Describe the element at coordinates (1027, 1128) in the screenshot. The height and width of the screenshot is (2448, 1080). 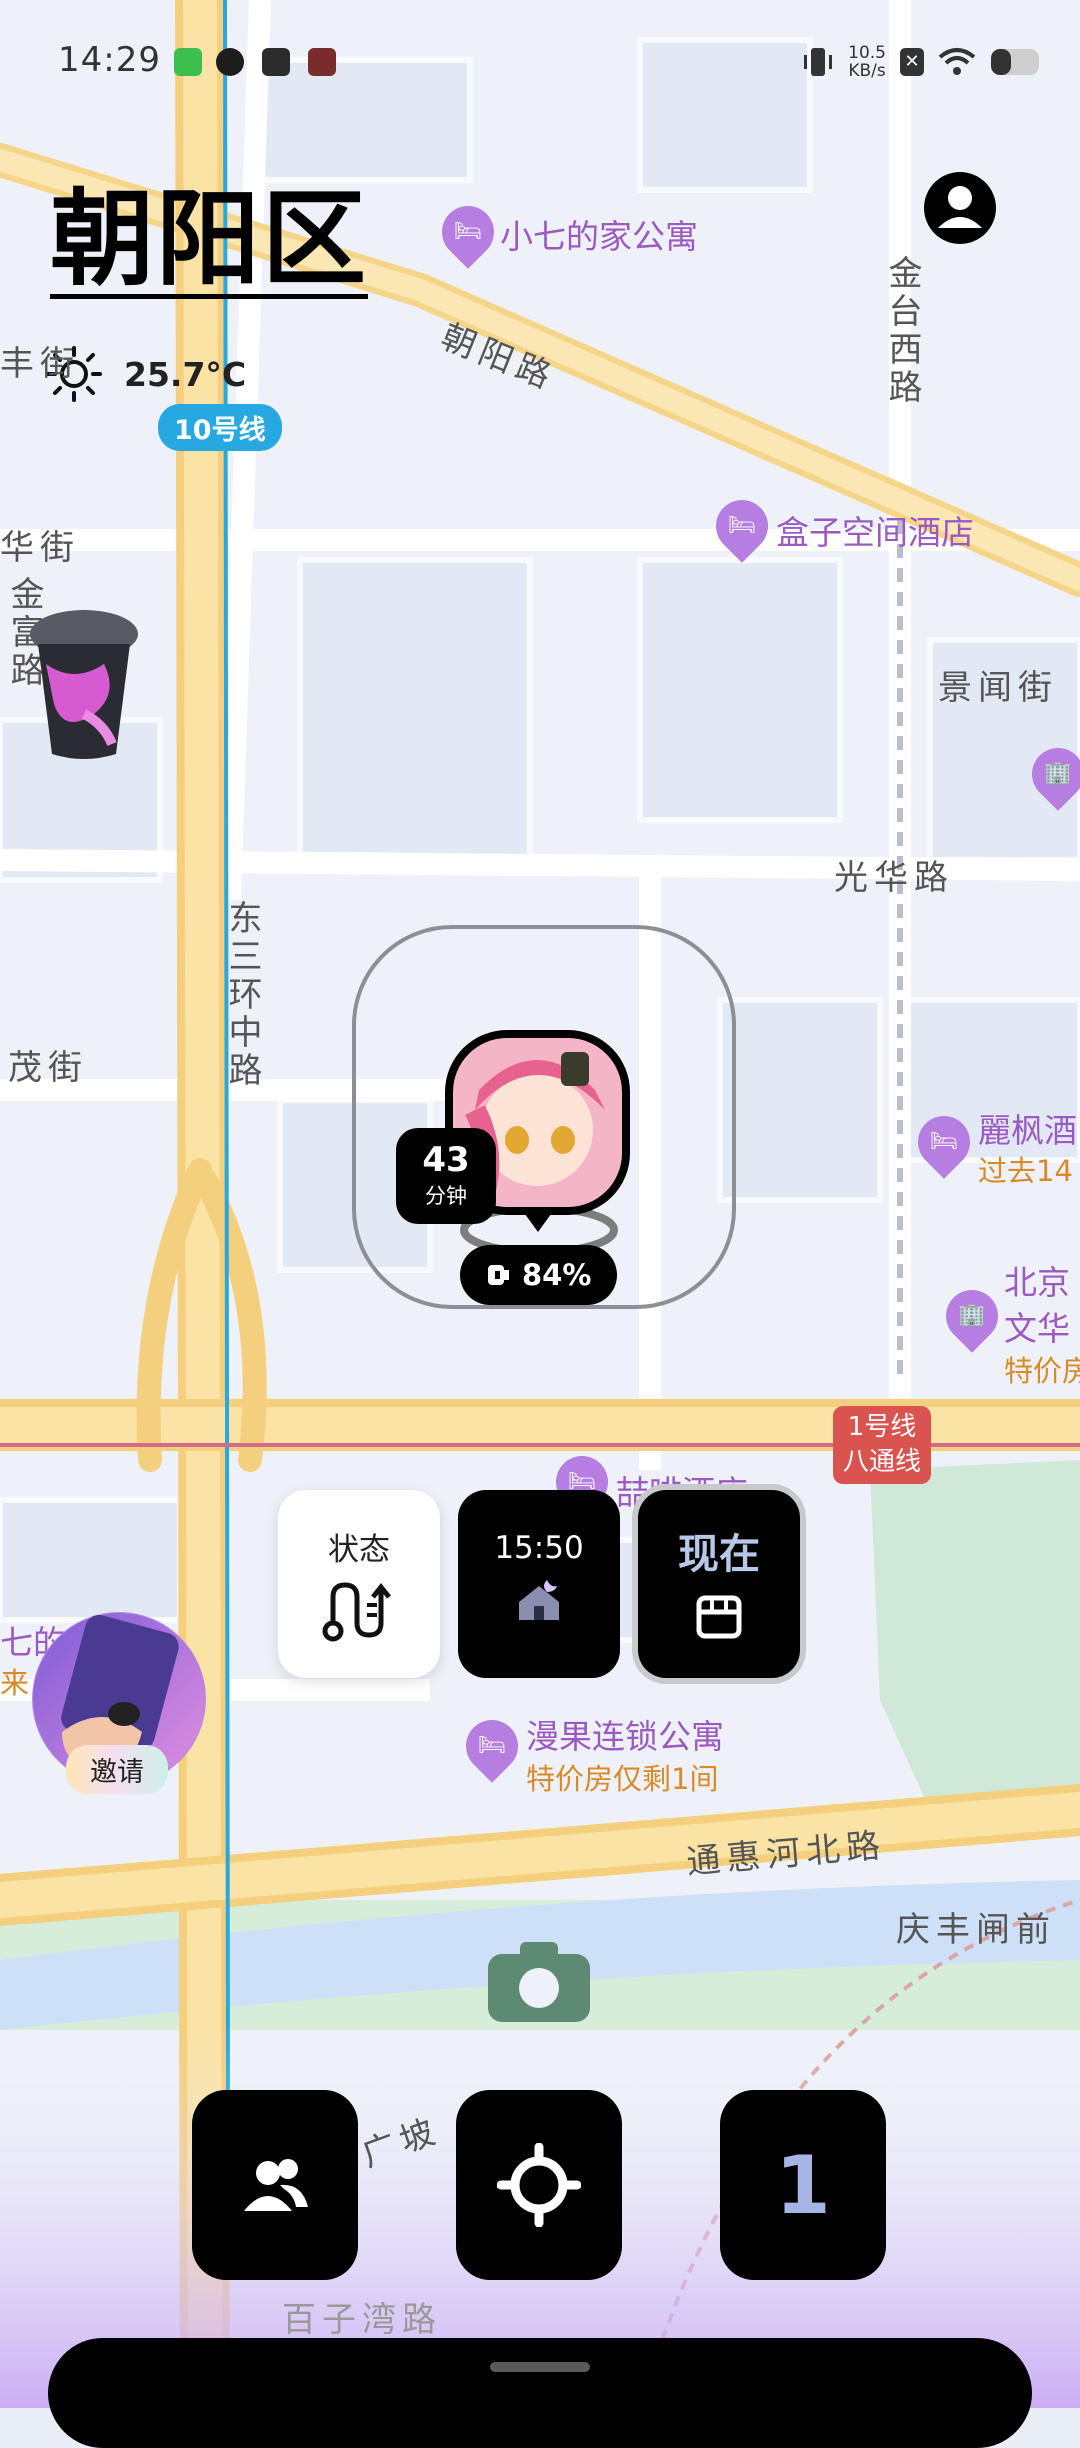
I see `poi-lifeng-hotel: 麗枫酒` at that location.